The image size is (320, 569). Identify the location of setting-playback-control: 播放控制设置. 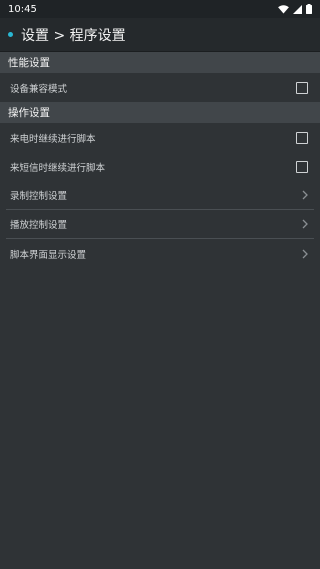
(160, 224).